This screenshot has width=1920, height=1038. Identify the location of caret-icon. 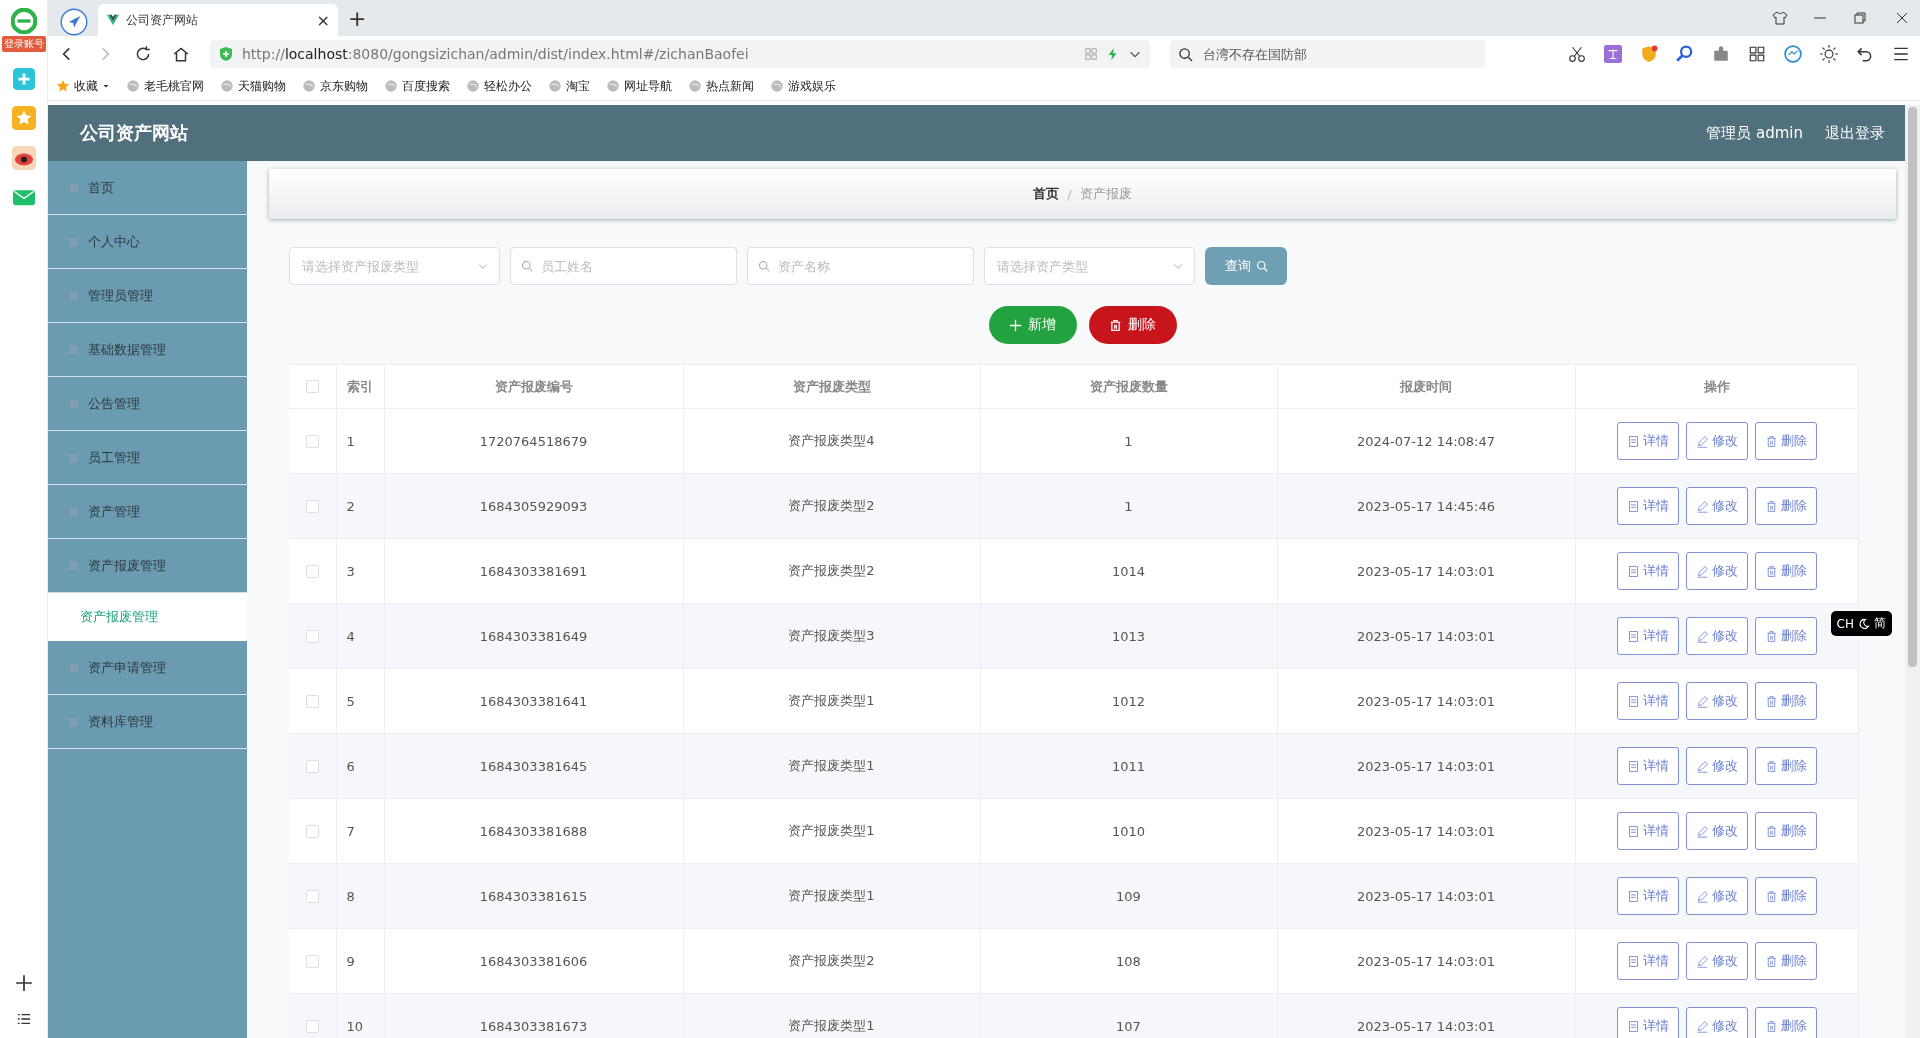
(106, 86).